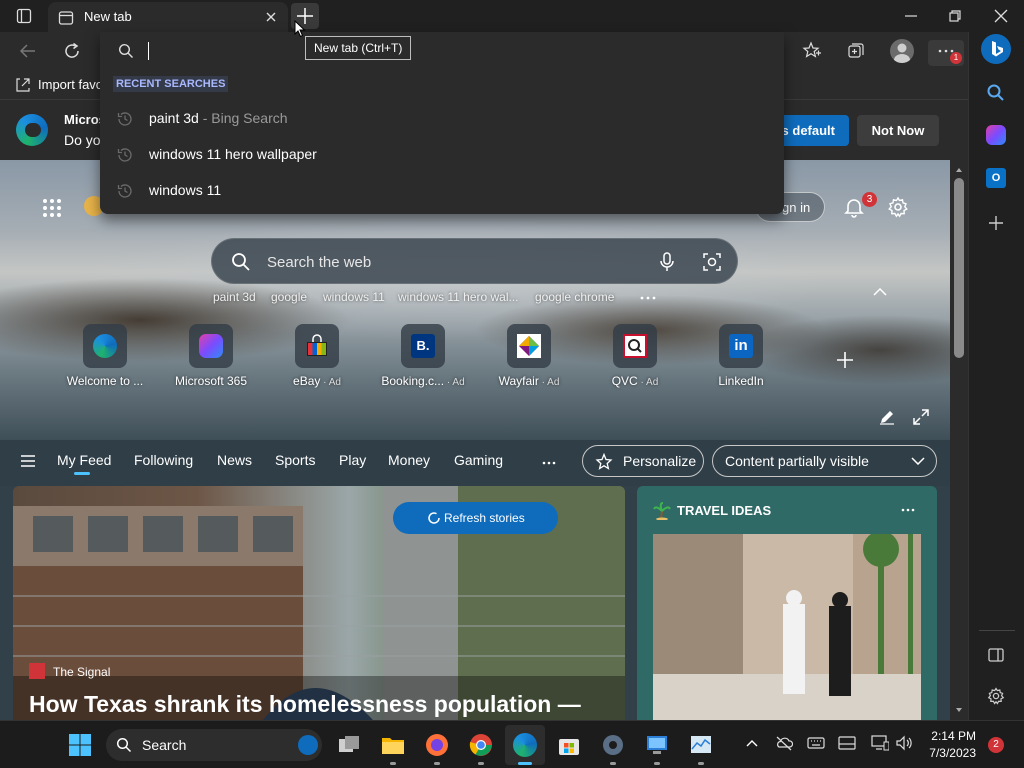  What do you see at coordinates (352, 460) in the screenshot?
I see `tab-play: Play` at bounding box center [352, 460].